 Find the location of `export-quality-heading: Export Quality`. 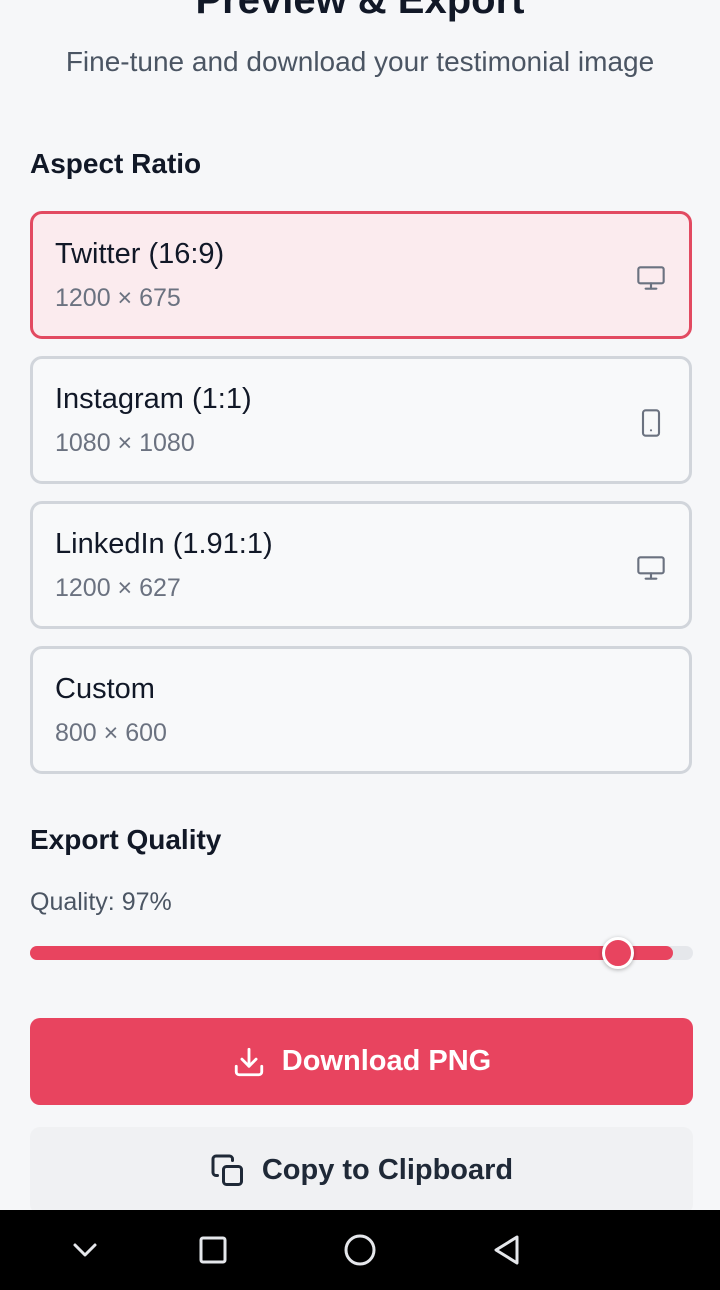

export-quality-heading: Export Quality is located at coordinates (126, 839).